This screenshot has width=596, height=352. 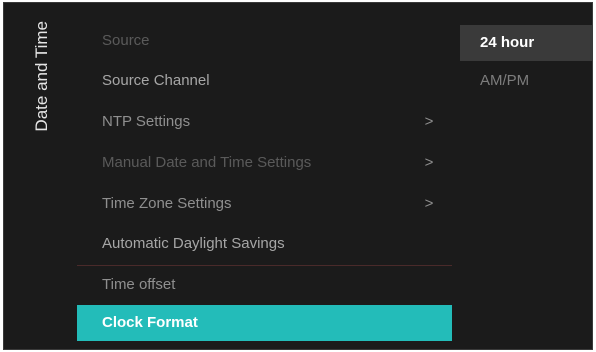 What do you see at coordinates (505, 80) in the screenshot?
I see `option-label: AM/PM` at bounding box center [505, 80].